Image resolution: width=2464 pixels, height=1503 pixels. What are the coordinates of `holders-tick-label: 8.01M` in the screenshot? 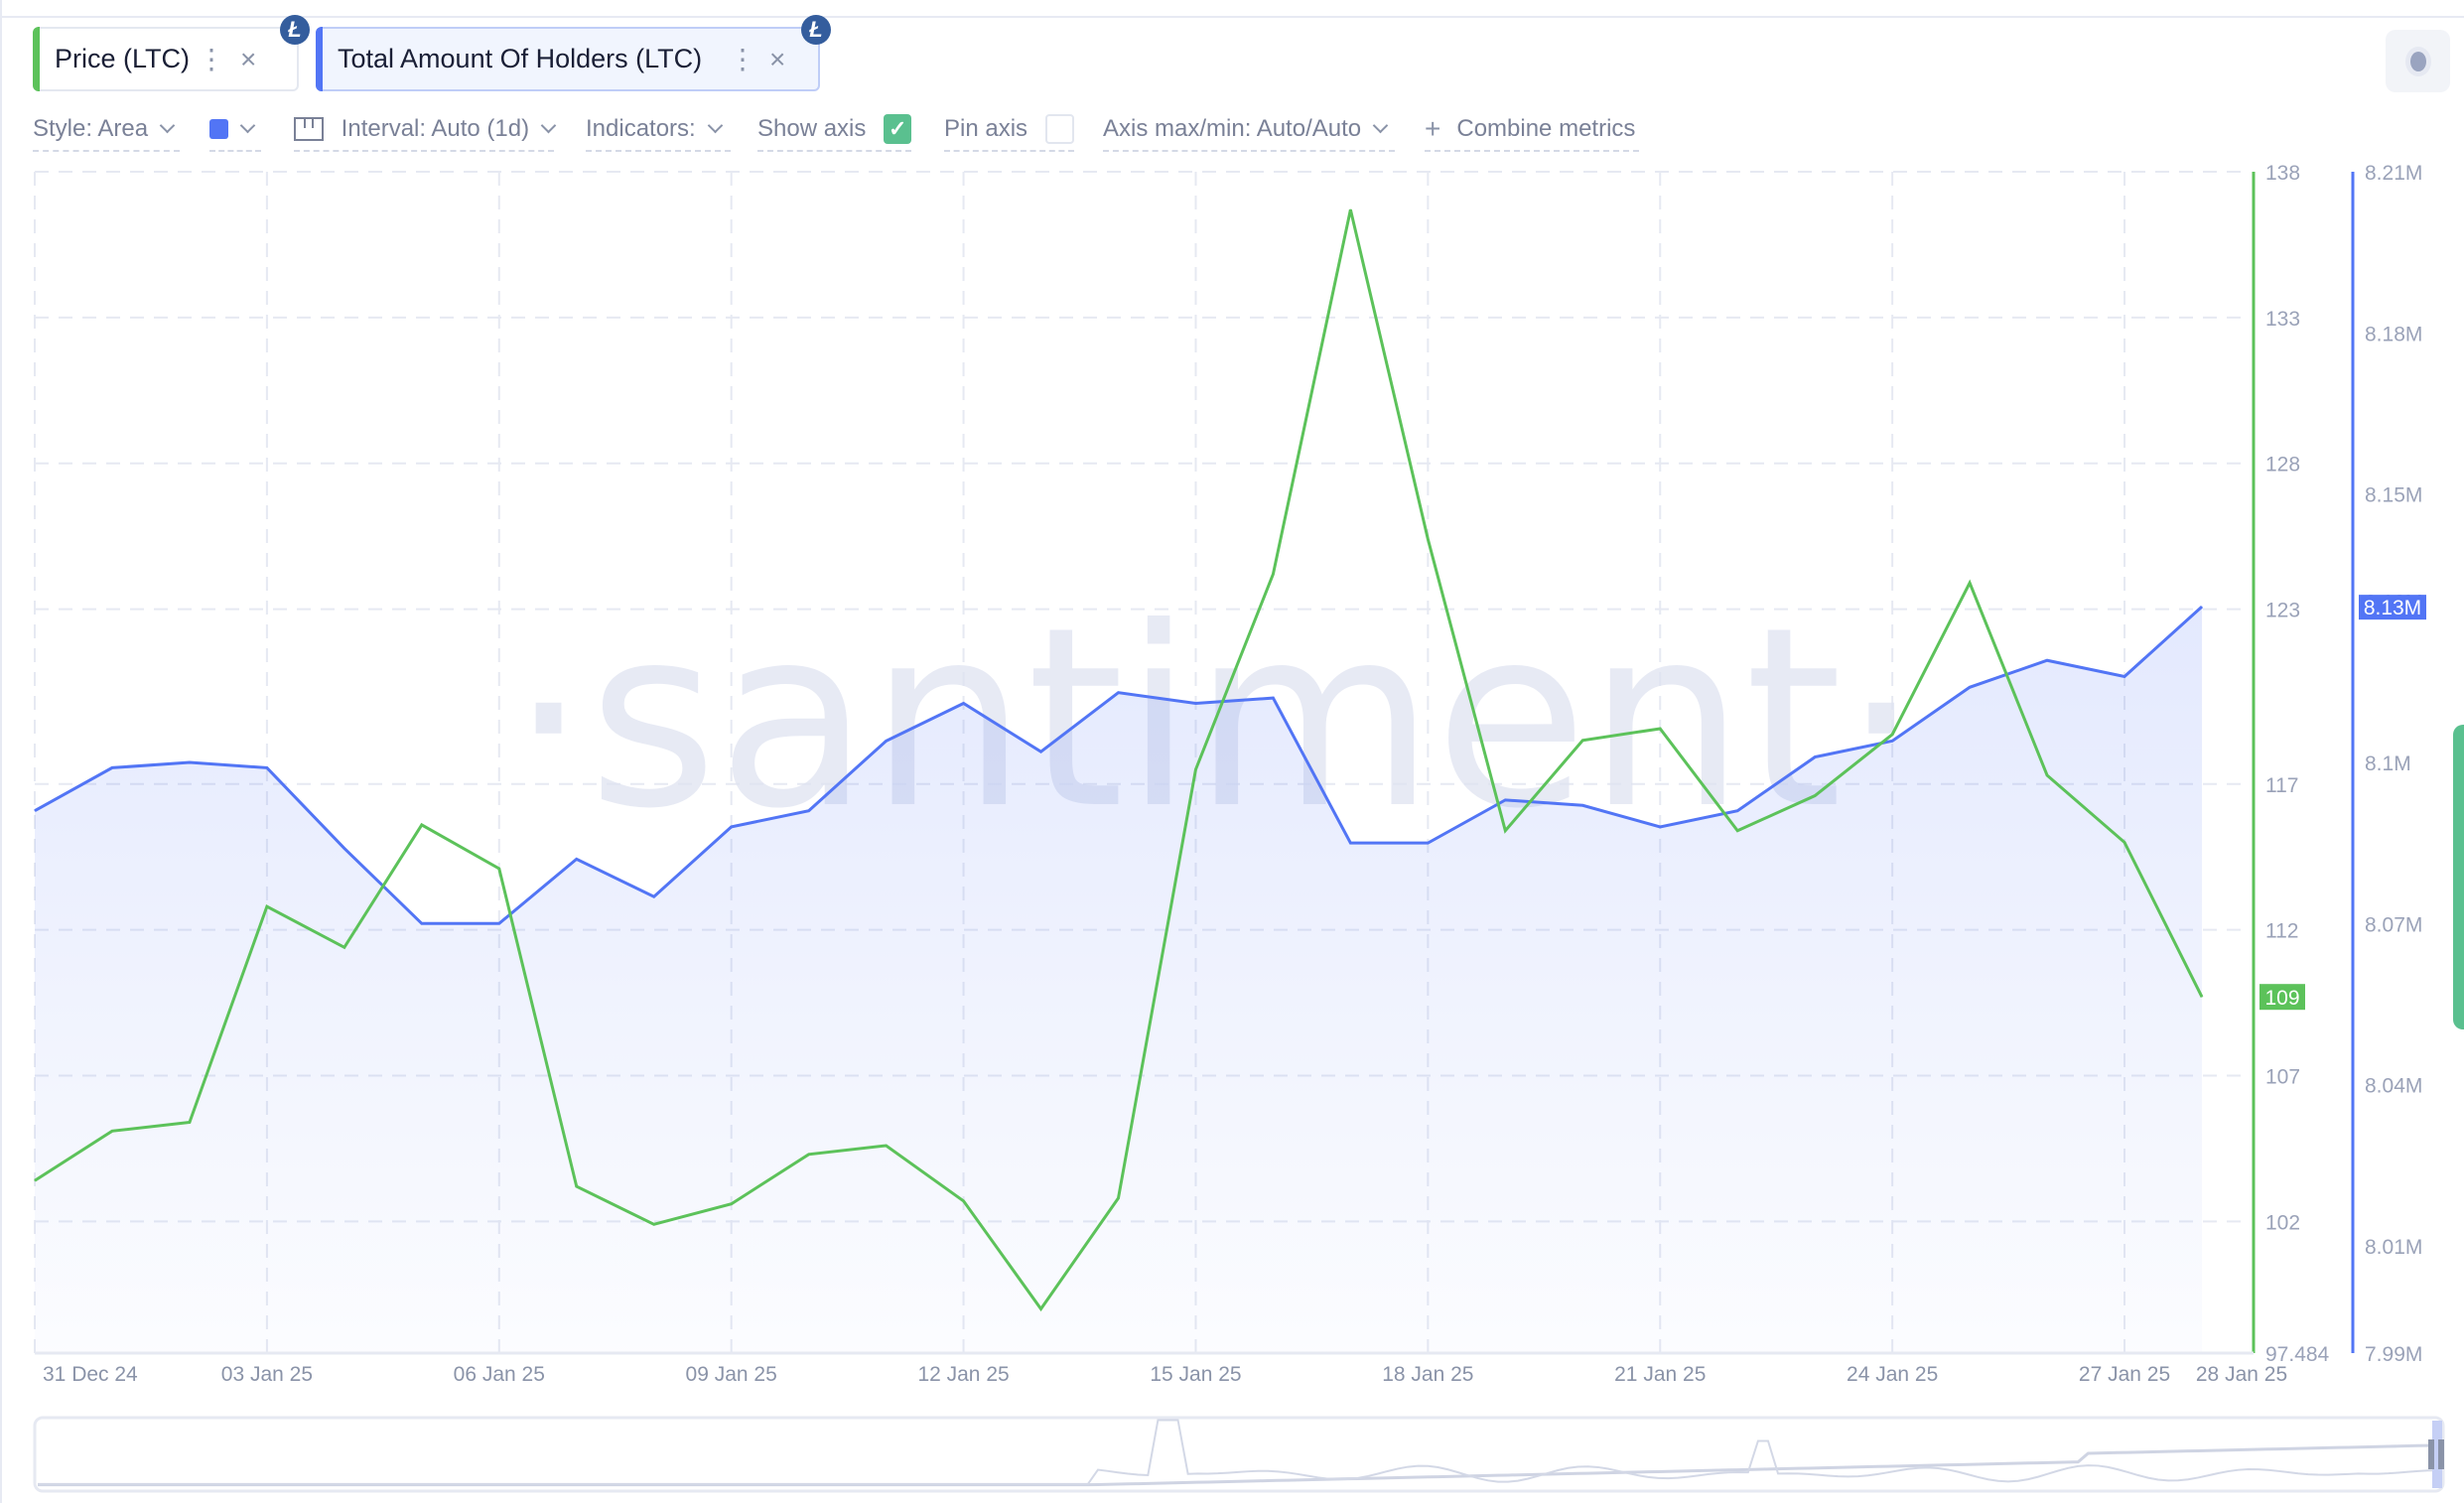 It's located at (2393, 1247).